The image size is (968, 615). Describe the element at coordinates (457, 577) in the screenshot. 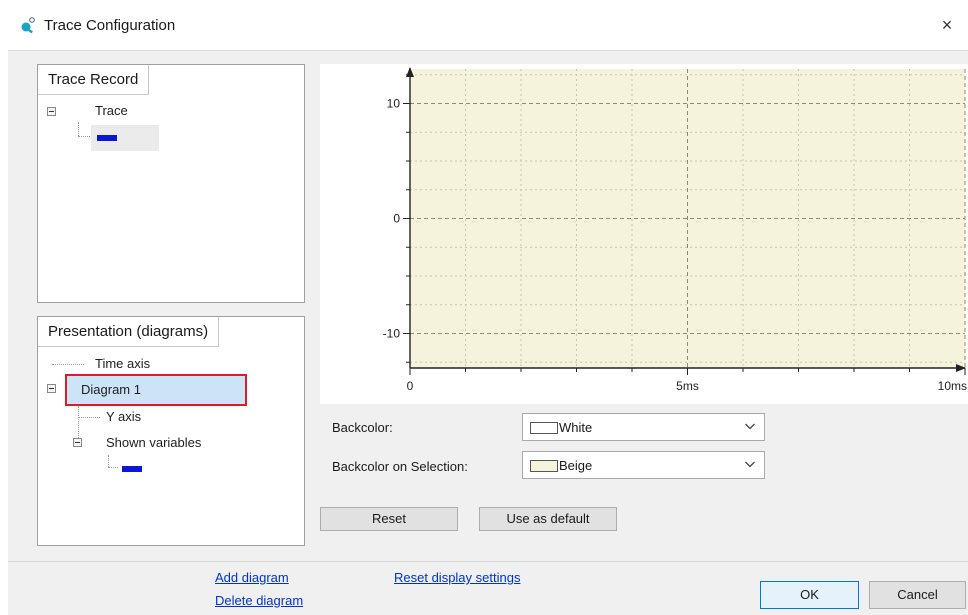

I see `reset-display-settings-link: Reset display settings` at that location.